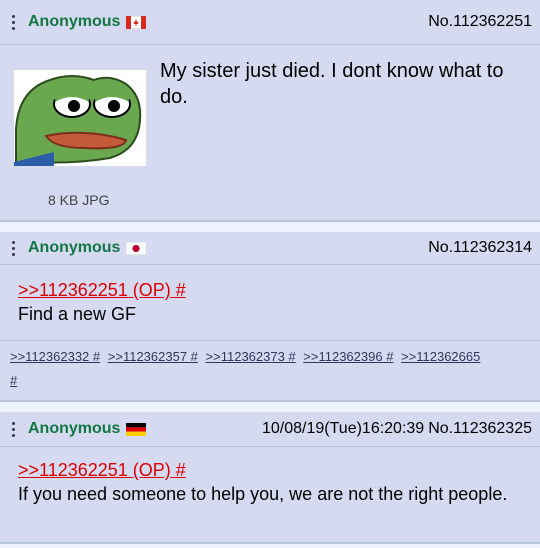  Describe the element at coordinates (77, 314) in the screenshot. I see `post-message: Find a new GF` at that location.